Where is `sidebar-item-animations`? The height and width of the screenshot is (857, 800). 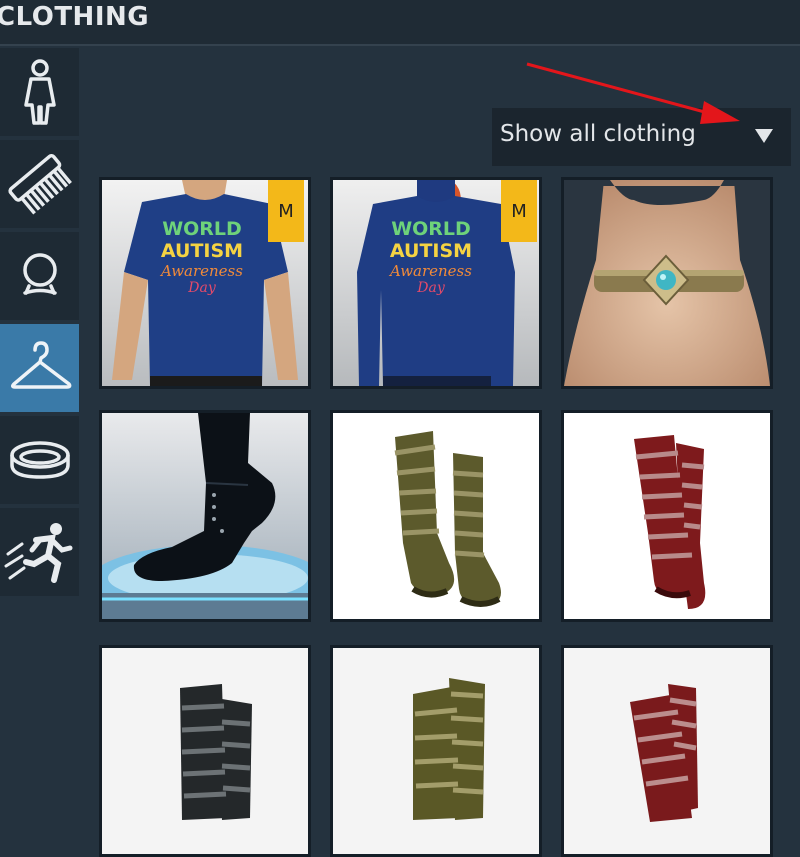 sidebar-item-animations is located at coordinates (39, 552).